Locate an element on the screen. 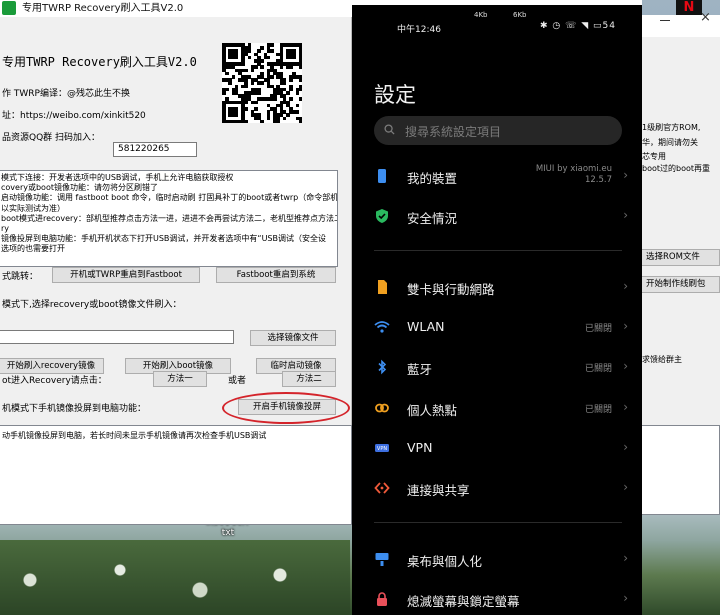  settings-row-bluetooth: 藍牙 已關閉 › is located at coordinates (497, 367).